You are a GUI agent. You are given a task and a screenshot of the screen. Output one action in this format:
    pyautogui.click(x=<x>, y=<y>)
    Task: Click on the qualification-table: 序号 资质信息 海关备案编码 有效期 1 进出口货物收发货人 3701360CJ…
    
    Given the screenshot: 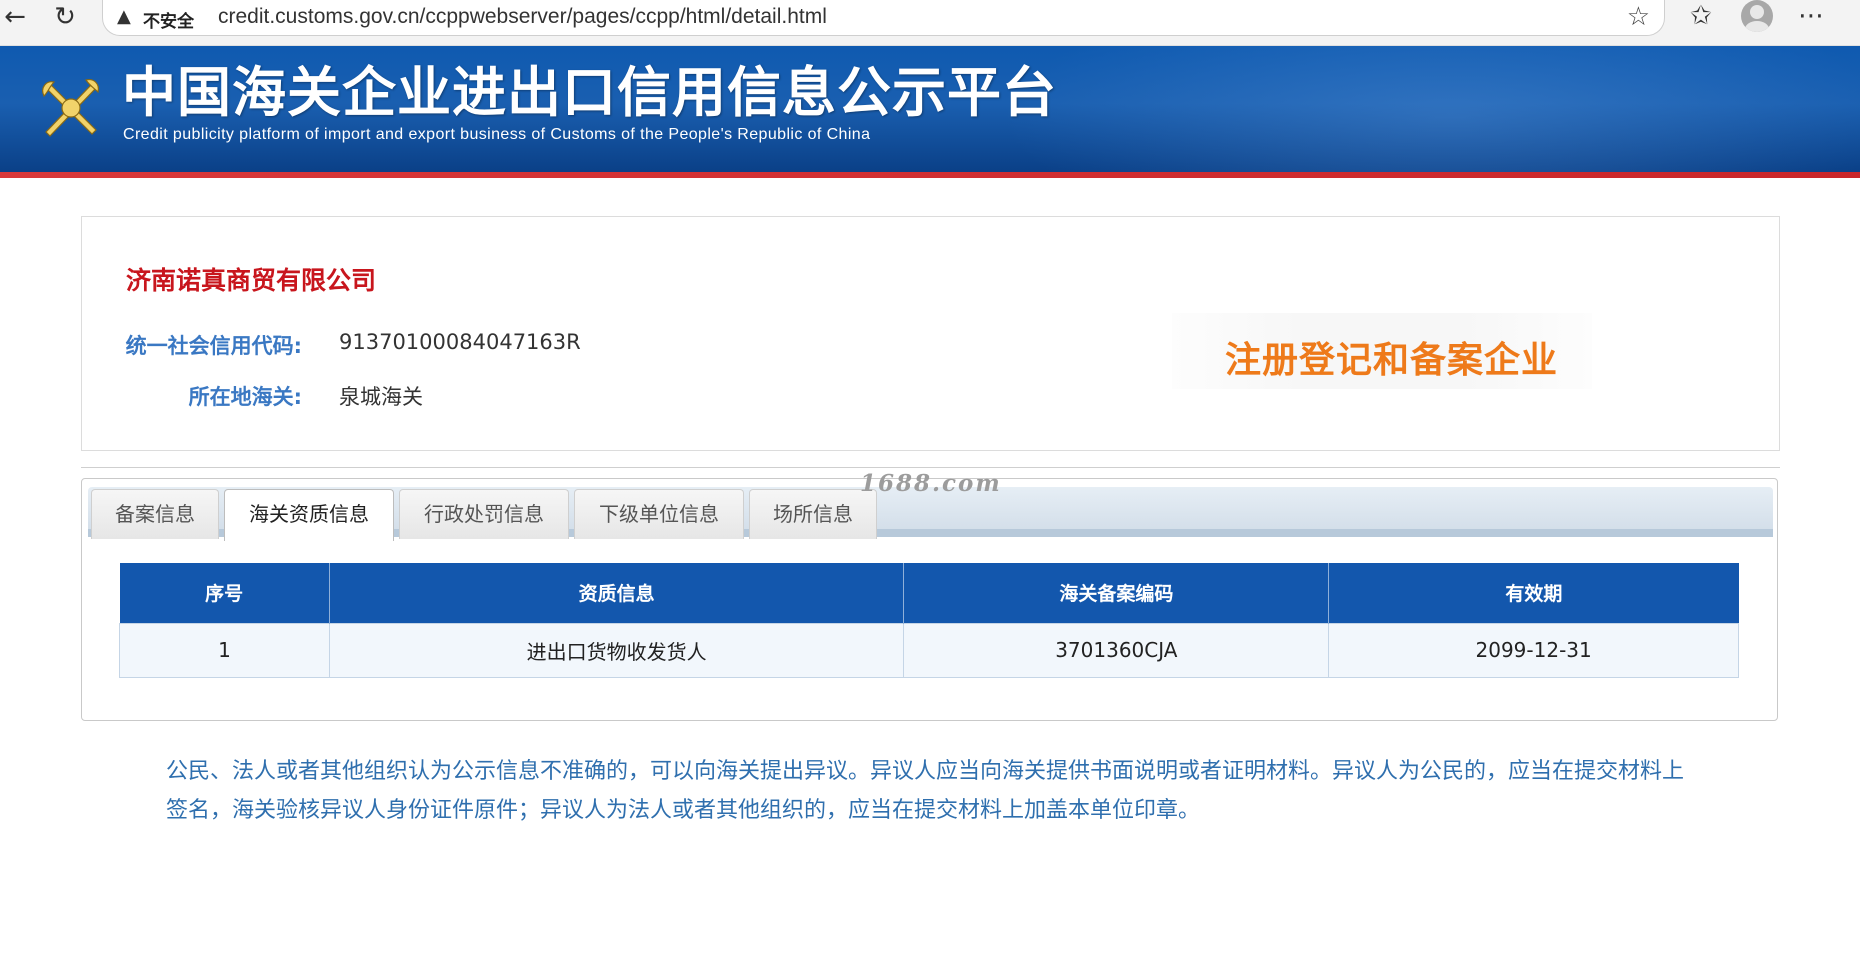 What is the action you would take?
    pyautogui.click(x=929, y=620)
    